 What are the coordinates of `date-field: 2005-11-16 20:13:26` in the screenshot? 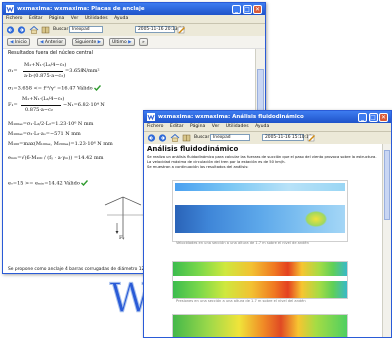 It's located at (160, 29).